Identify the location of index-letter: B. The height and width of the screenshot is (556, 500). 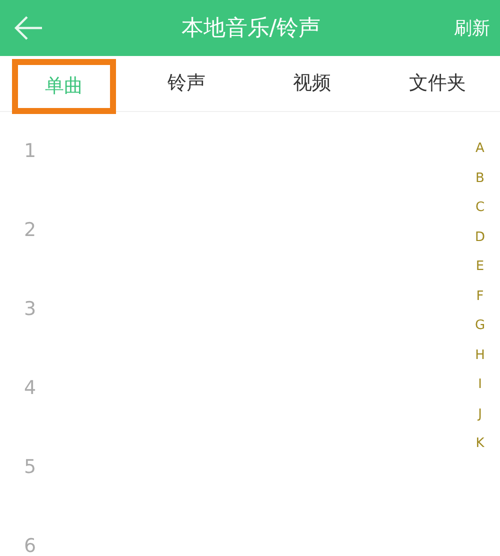
(480, 178).